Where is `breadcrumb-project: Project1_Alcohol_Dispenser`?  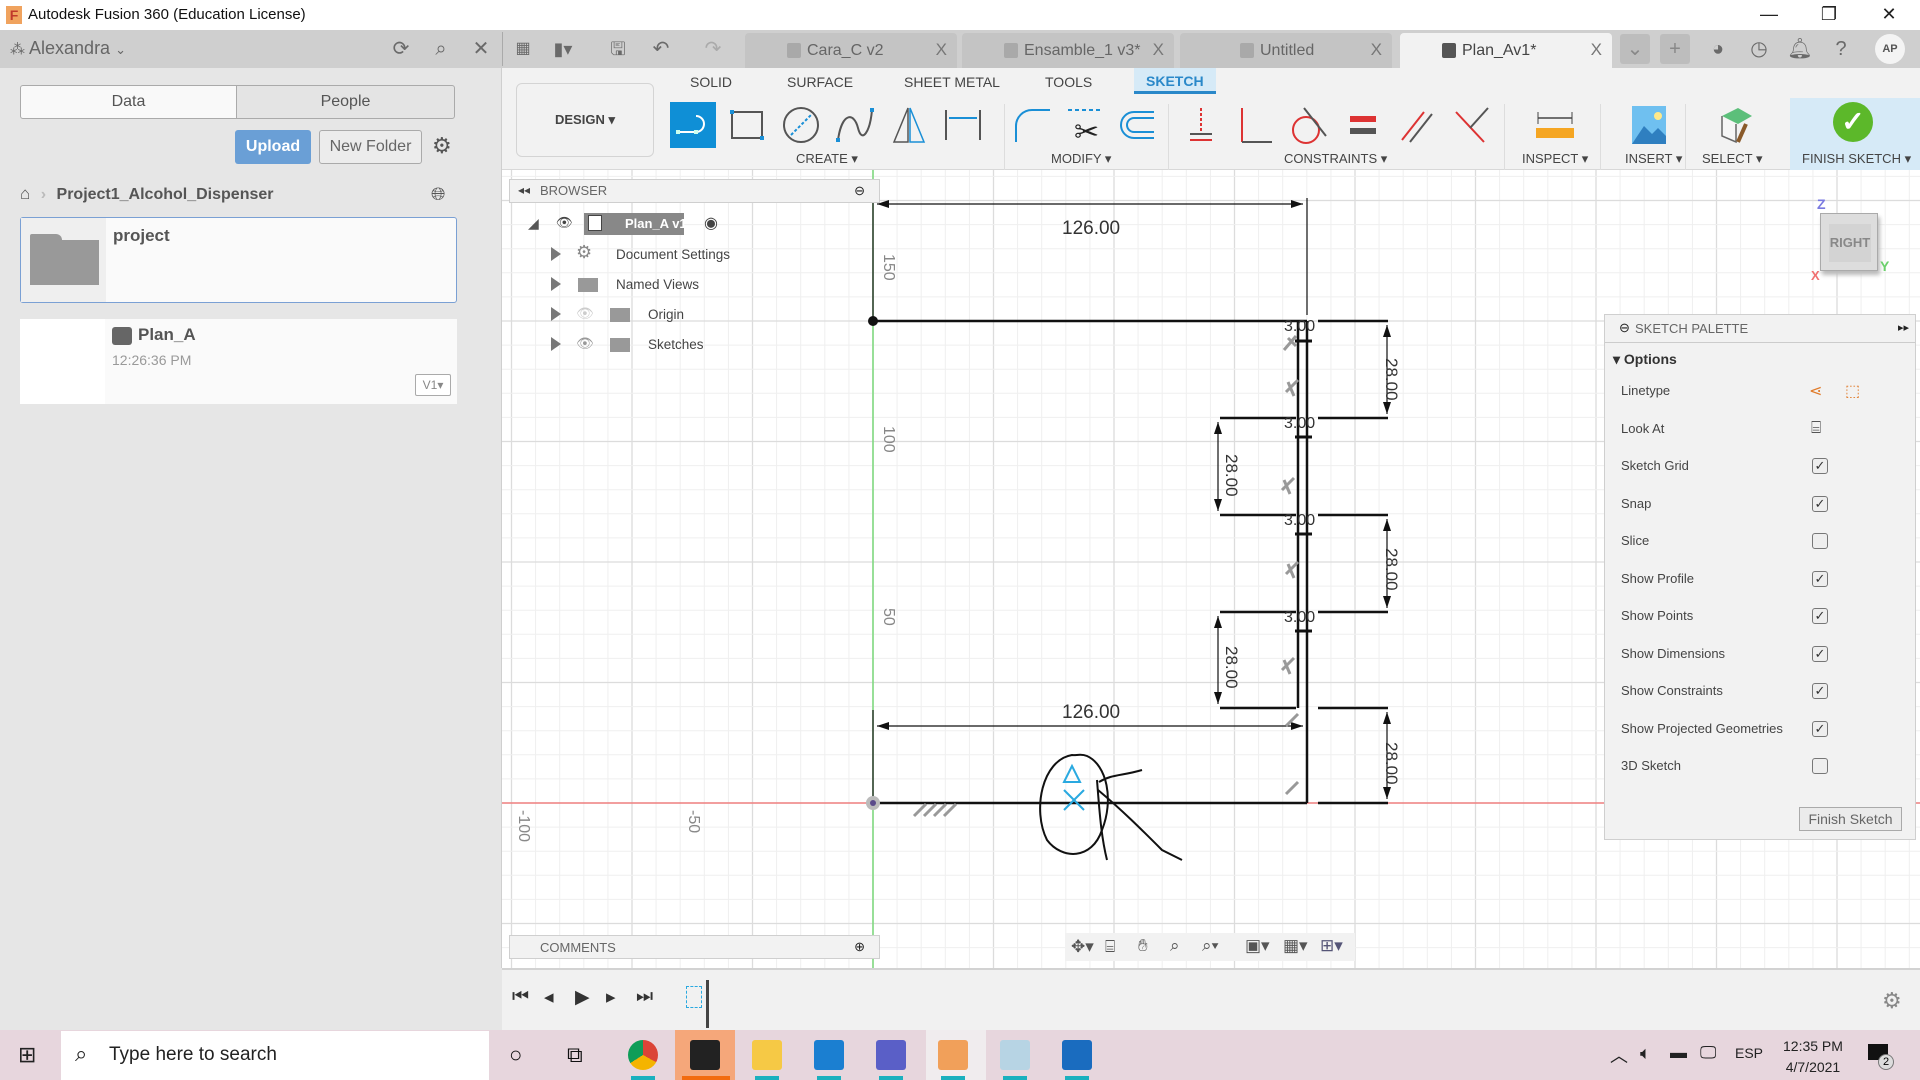
breadcrumb-project: Project1_Alcohol_Dispenser is located at coordinates (165, 194).